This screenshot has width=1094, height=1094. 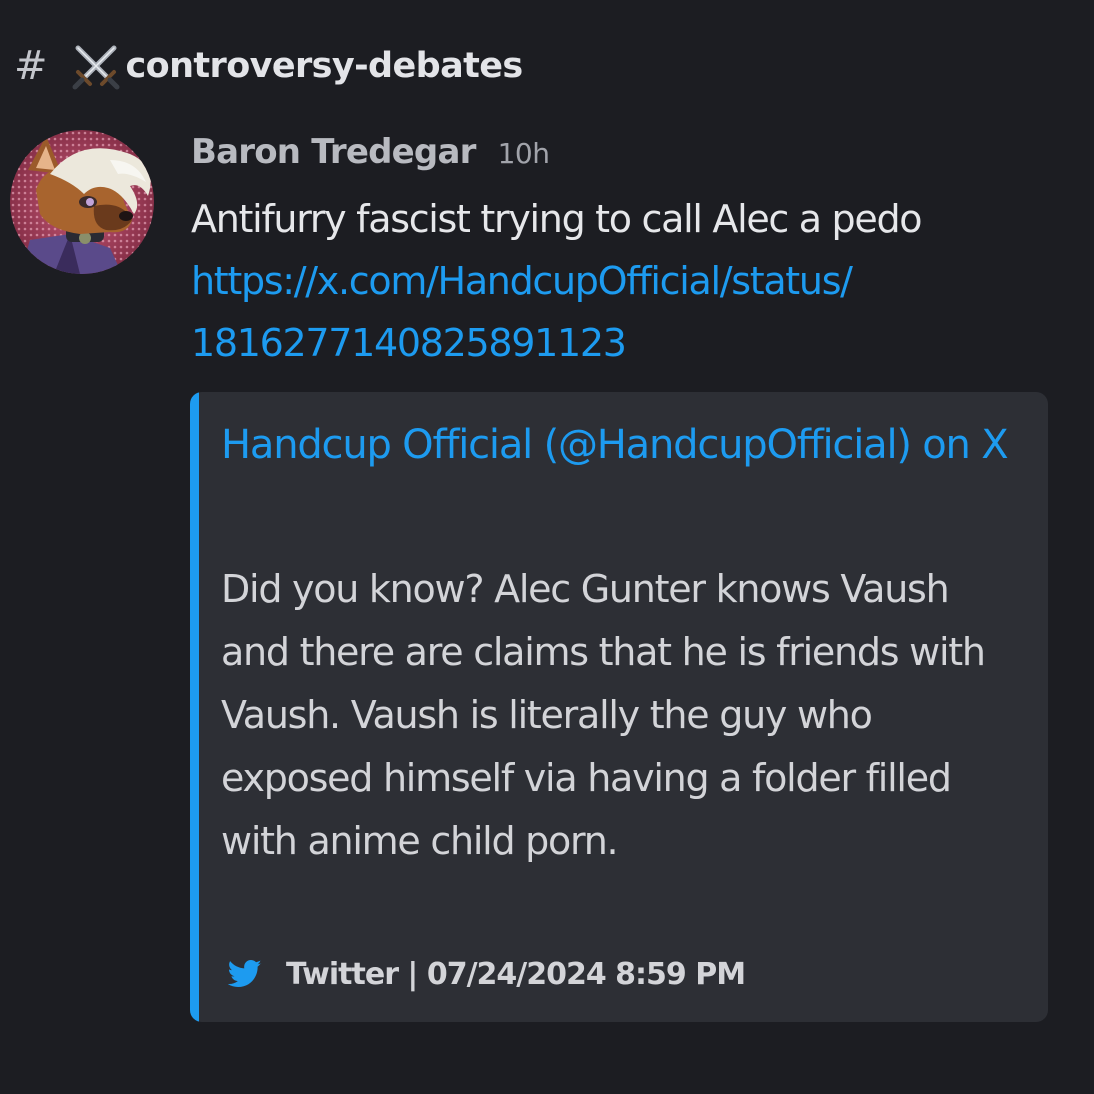 I want to click on tweet-link-line-1: https://x.com/HandcupOfficial/status/, so click(x=522, y=281).